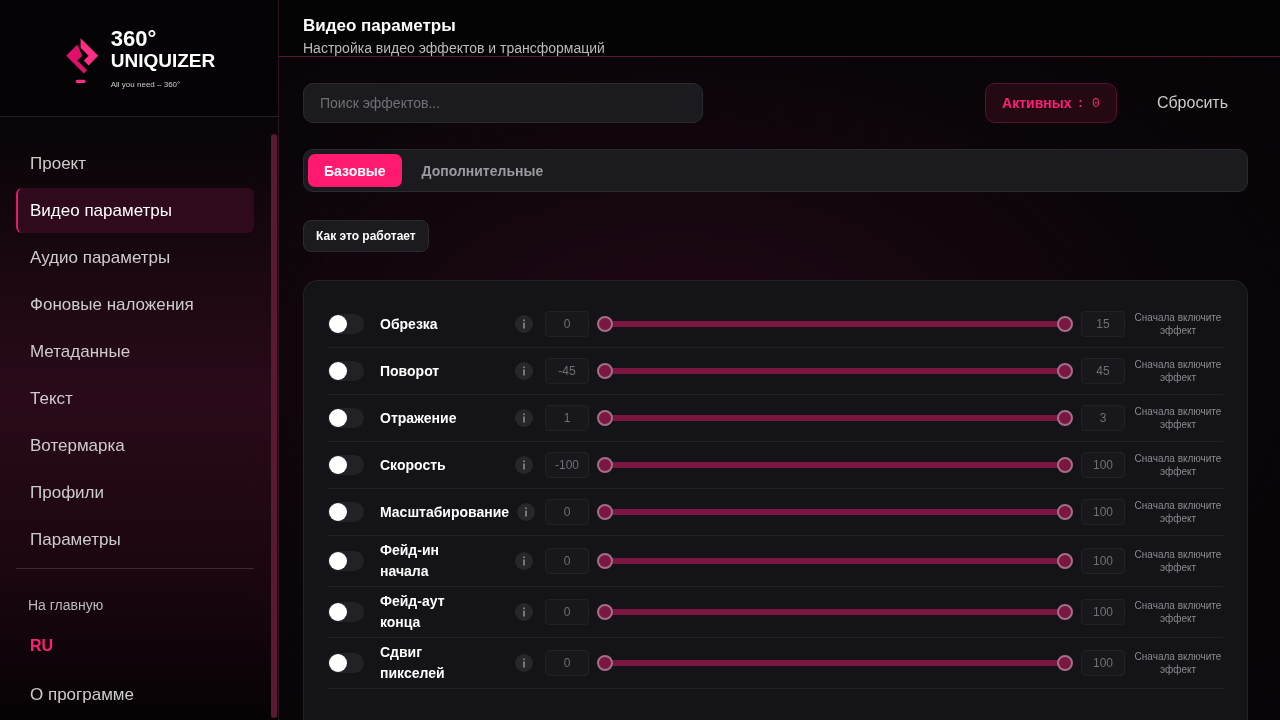 The image size is (1280, 720). Describe the element at coordinates (410, 371) in the screenshot. I see `effect-name: Поворот` at that location.